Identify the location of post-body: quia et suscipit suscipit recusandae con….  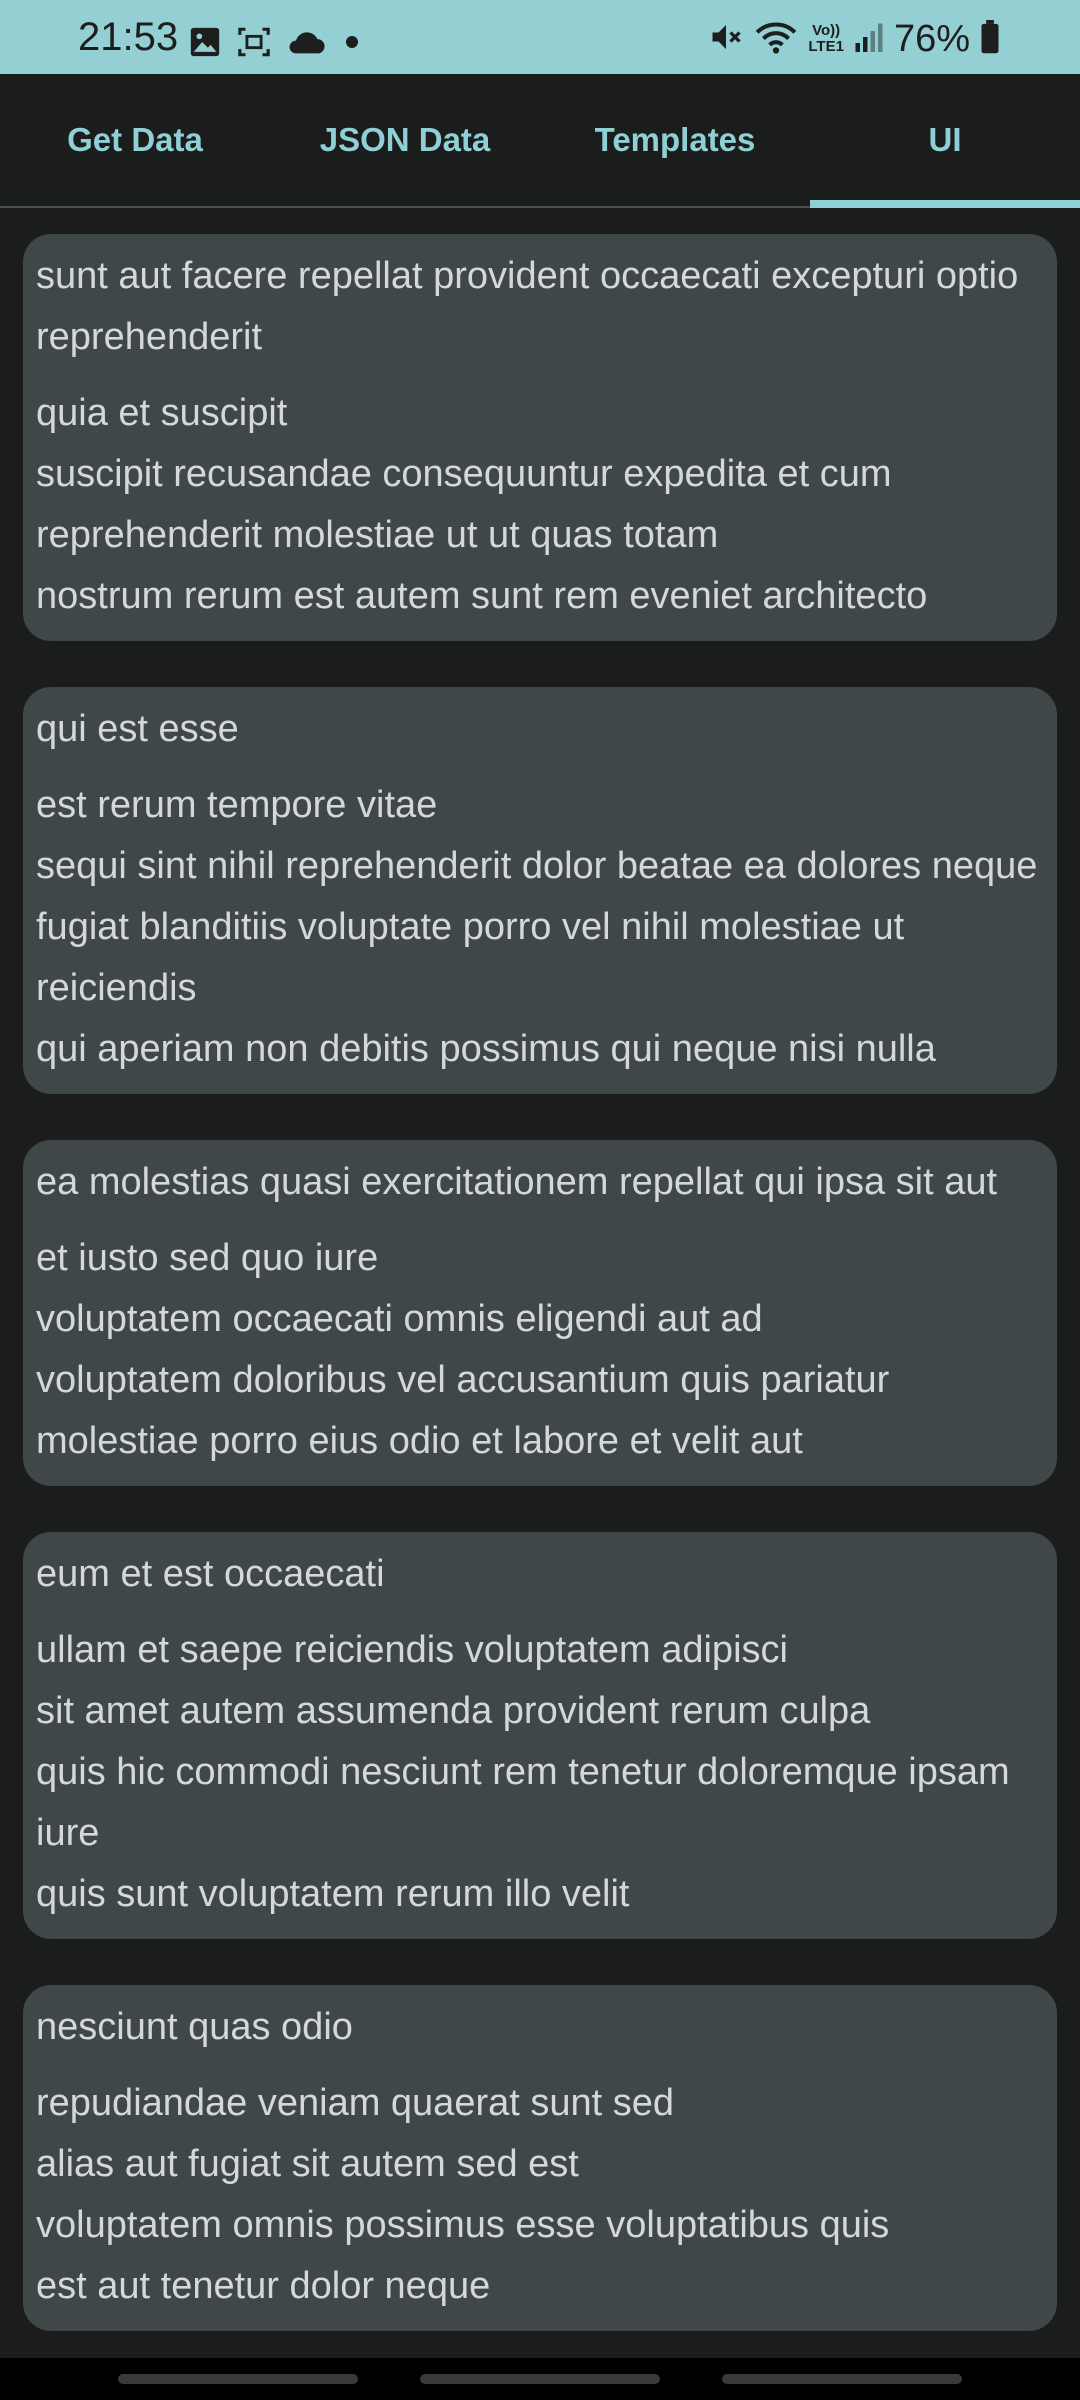
(482, 504).